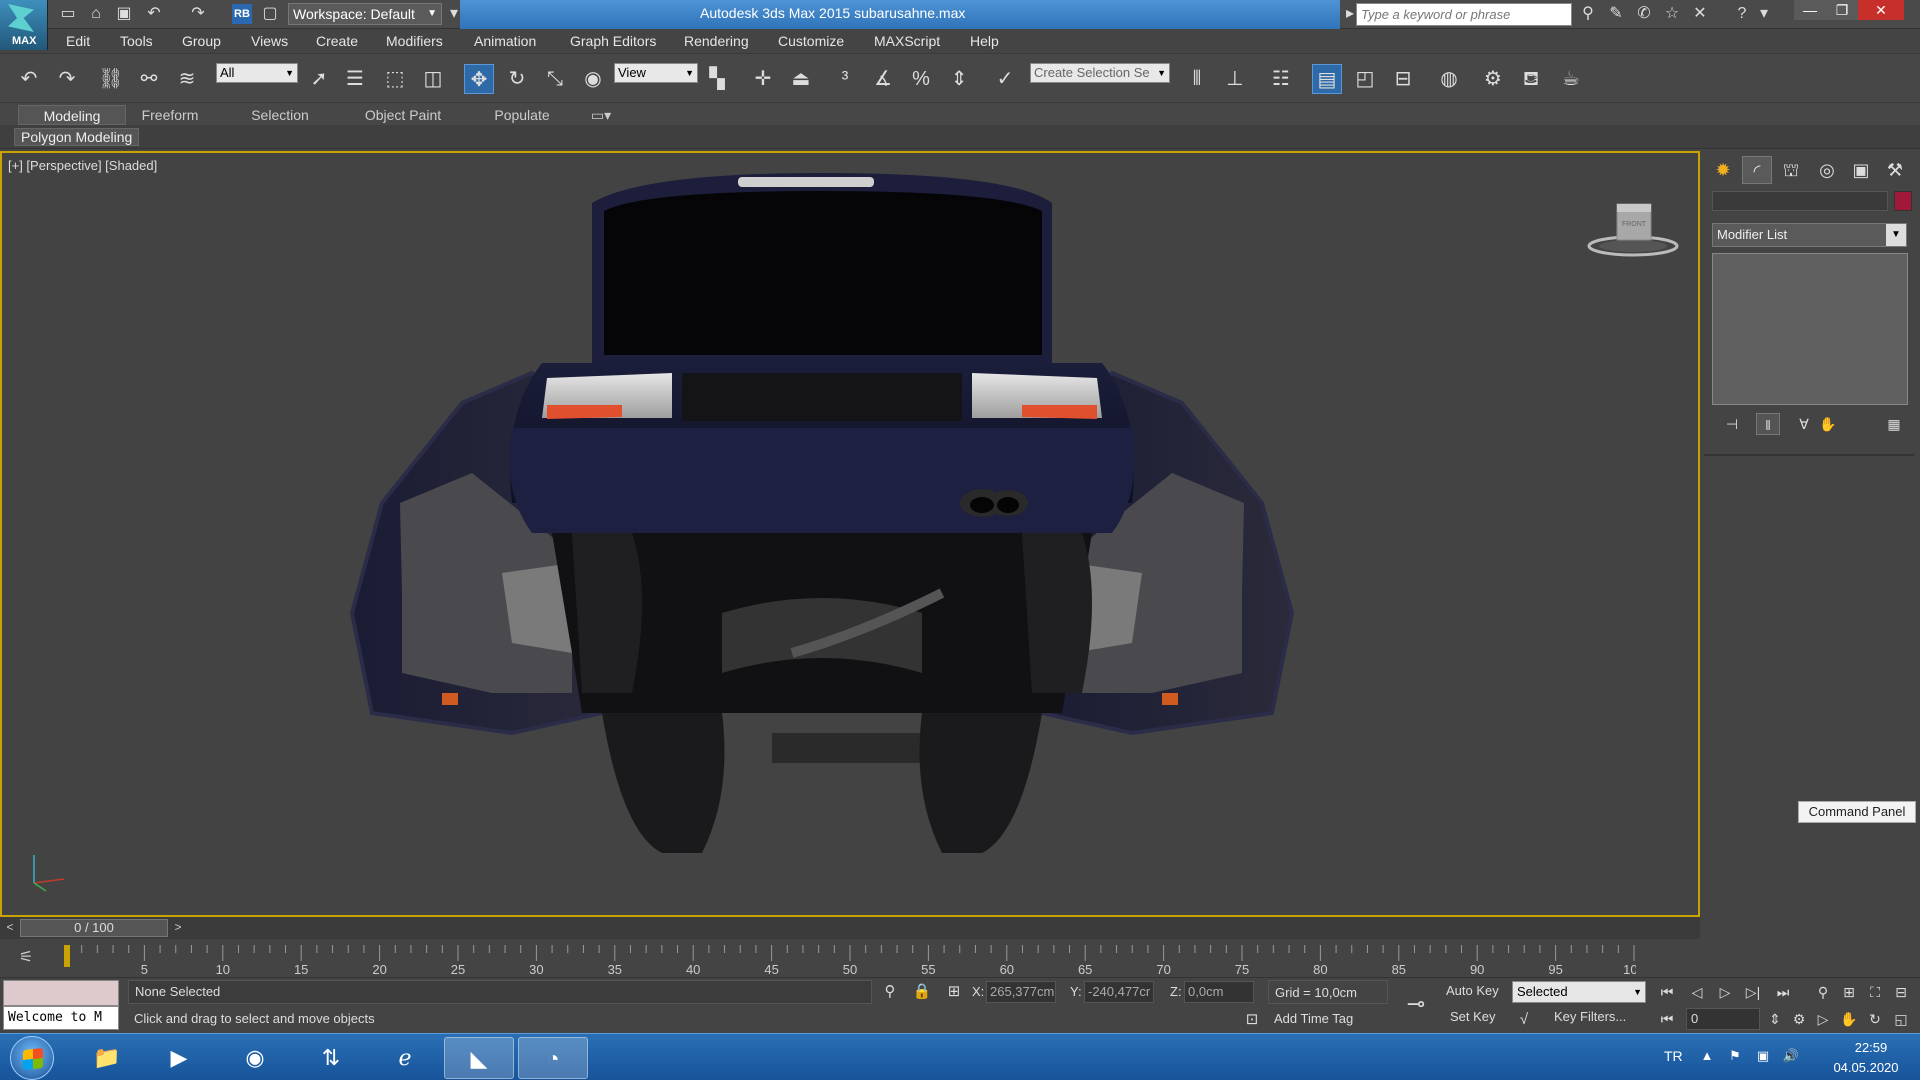 The height and width of the screenshot is (1080, 1920). What do you see at coordinates (1901, 992) in the screenshot?
I see `zoom-extents-all-icon: ⊟` at bounding box center [1901, 992].